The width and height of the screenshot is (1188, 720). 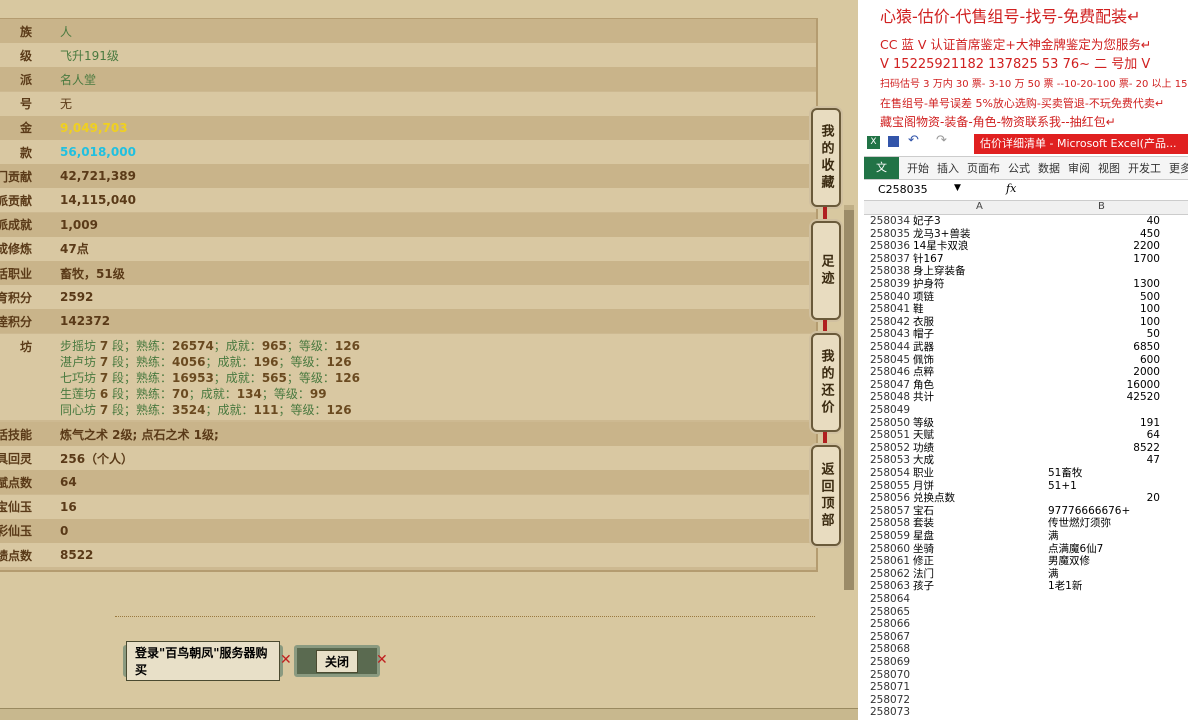 What do you see at coordinates (1104, 511) in the screenshot?
I see `cell-b: 97776666676+` at bounding box center [1104, 511].